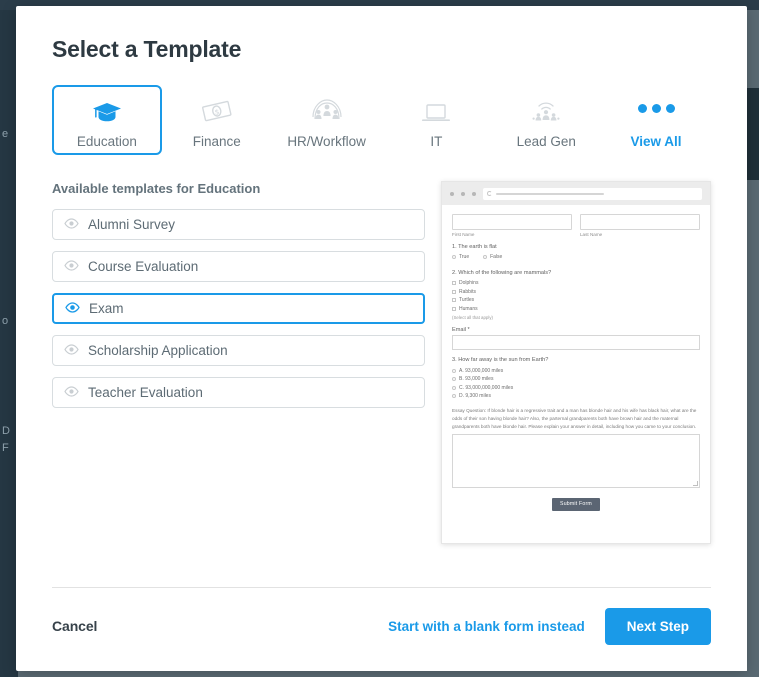 Image resolution: width=759 pixels, height=677 pixels. Describe the element at coordinates (481, 370) in the screenshot. I see `option-label: A. 93,000,000 miles` at that location.